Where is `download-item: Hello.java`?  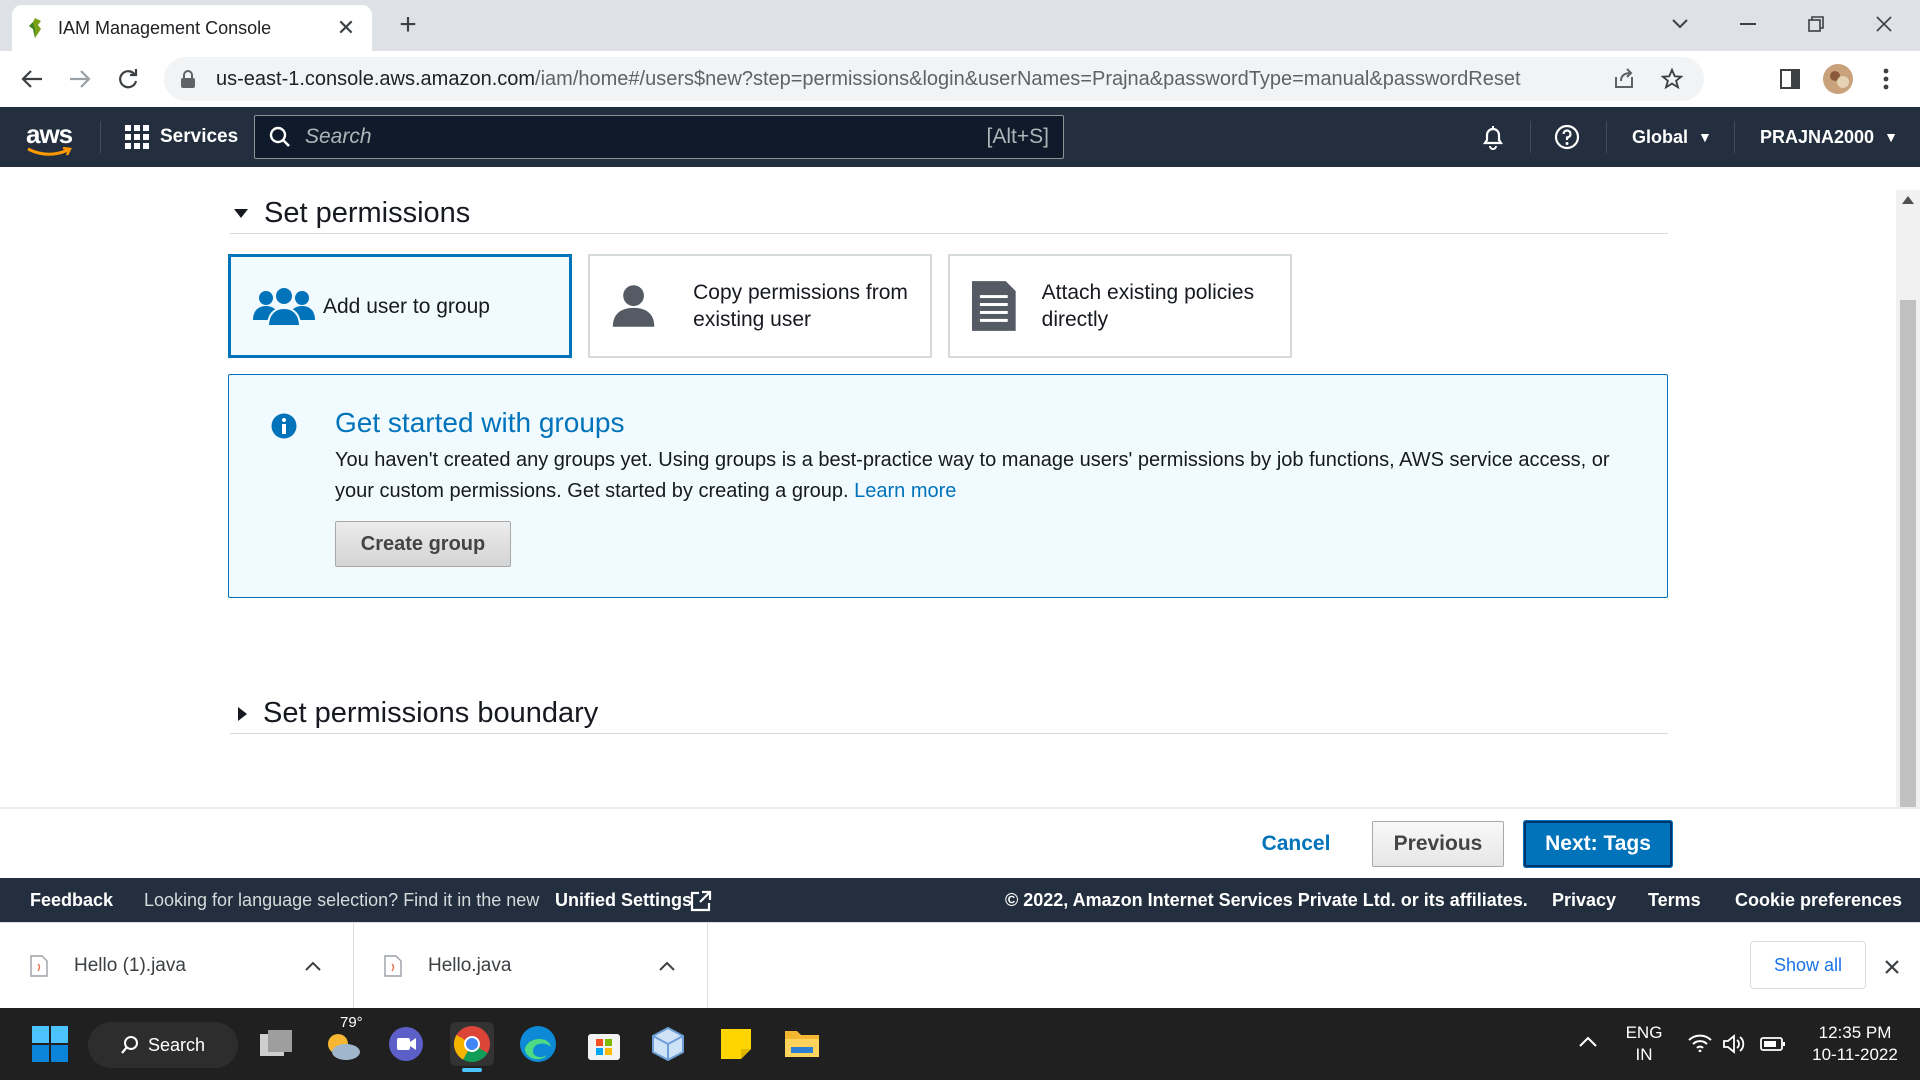
download-item: Hello.java is located at coordinates (531, 966).